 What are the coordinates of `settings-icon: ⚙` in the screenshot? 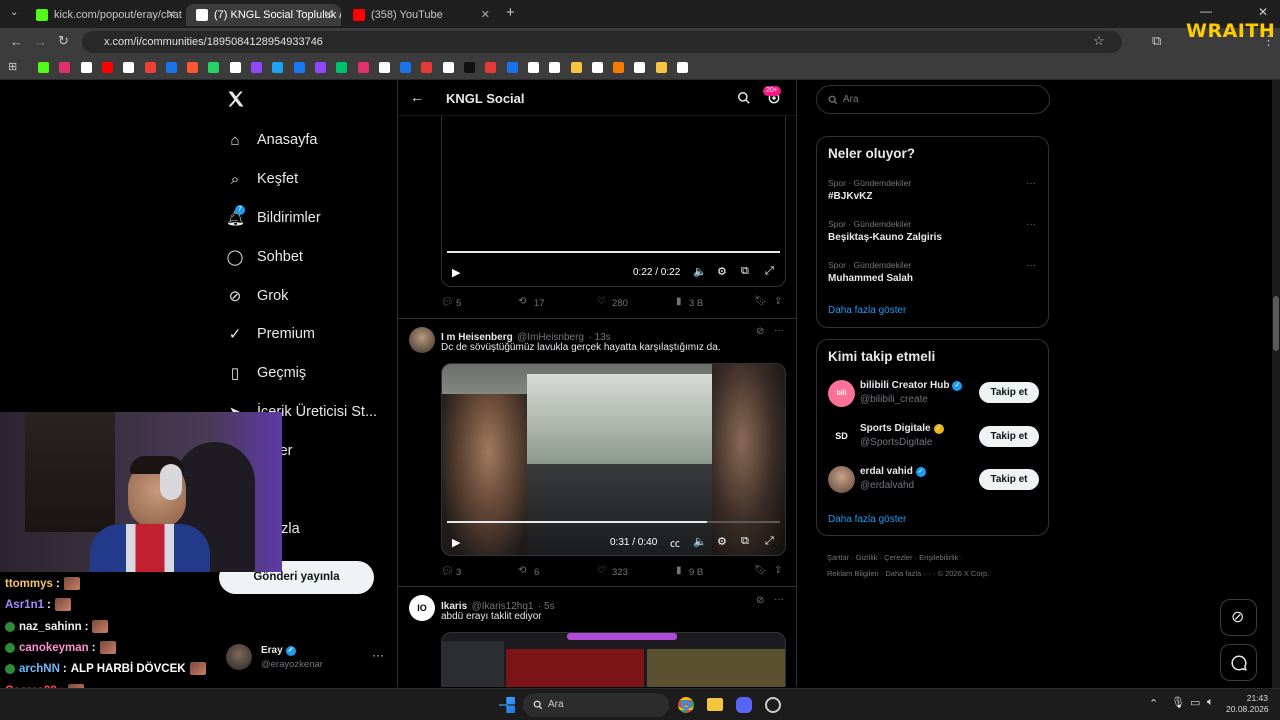 It's located at (722, 541).